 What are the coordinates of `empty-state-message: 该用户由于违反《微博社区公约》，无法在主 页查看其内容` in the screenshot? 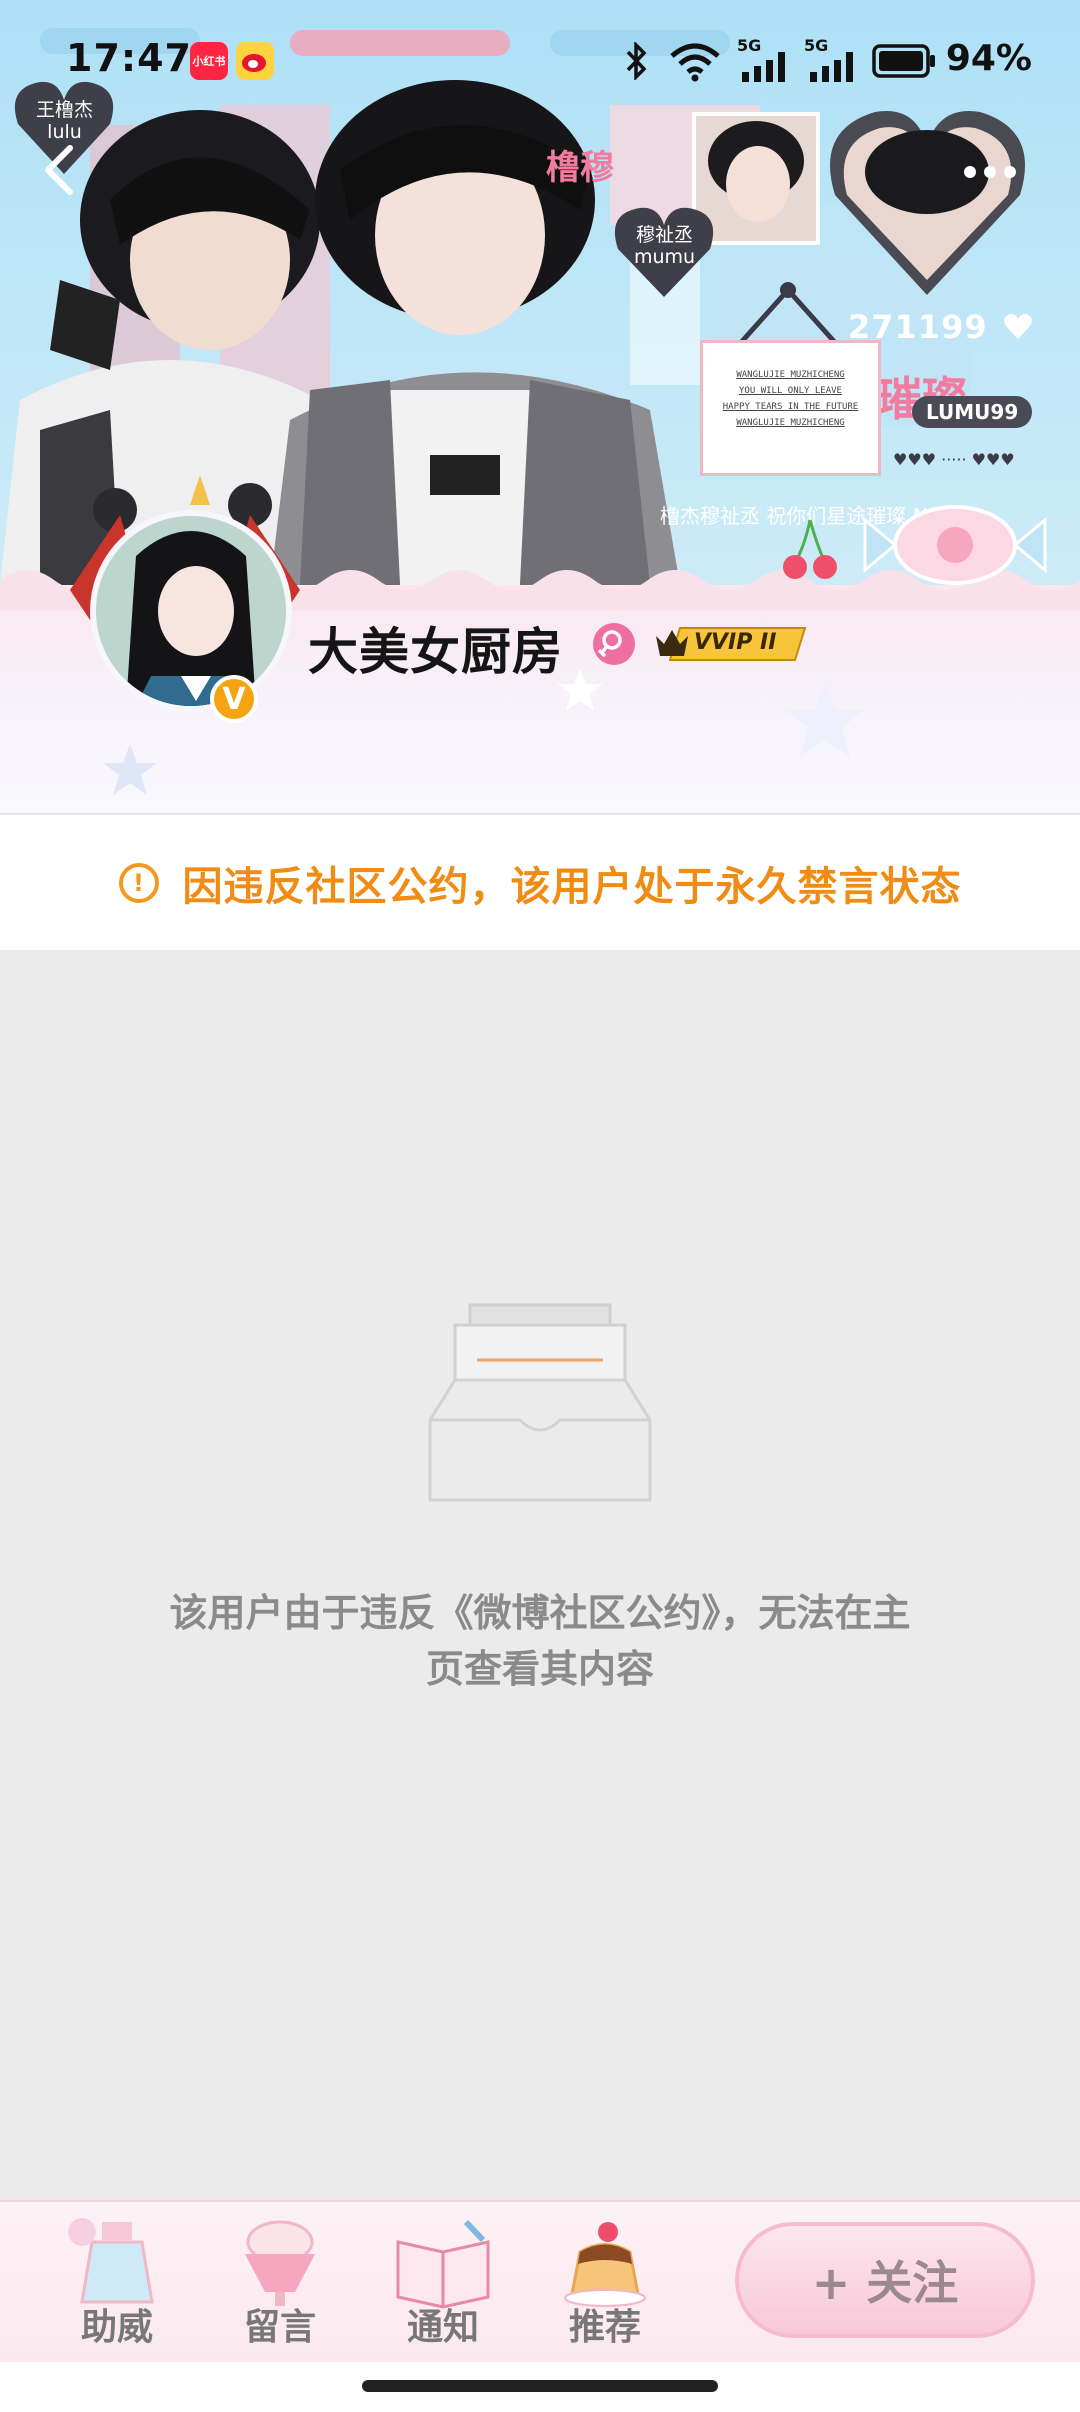 It's located at (540, 1641).